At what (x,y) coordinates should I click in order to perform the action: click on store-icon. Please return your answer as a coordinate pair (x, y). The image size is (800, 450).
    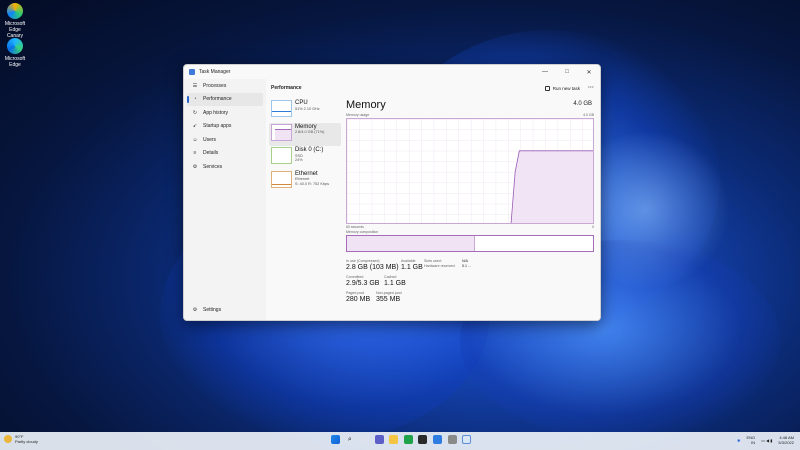
    Looking at the image, I should click on (423, 439).